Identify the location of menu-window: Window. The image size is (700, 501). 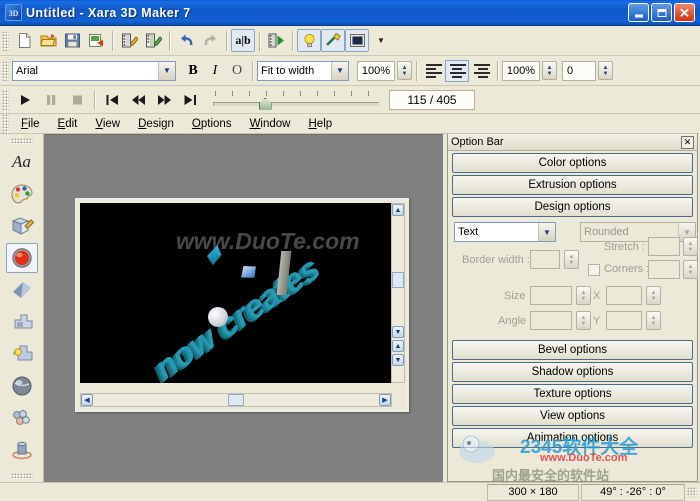
(270, 124).